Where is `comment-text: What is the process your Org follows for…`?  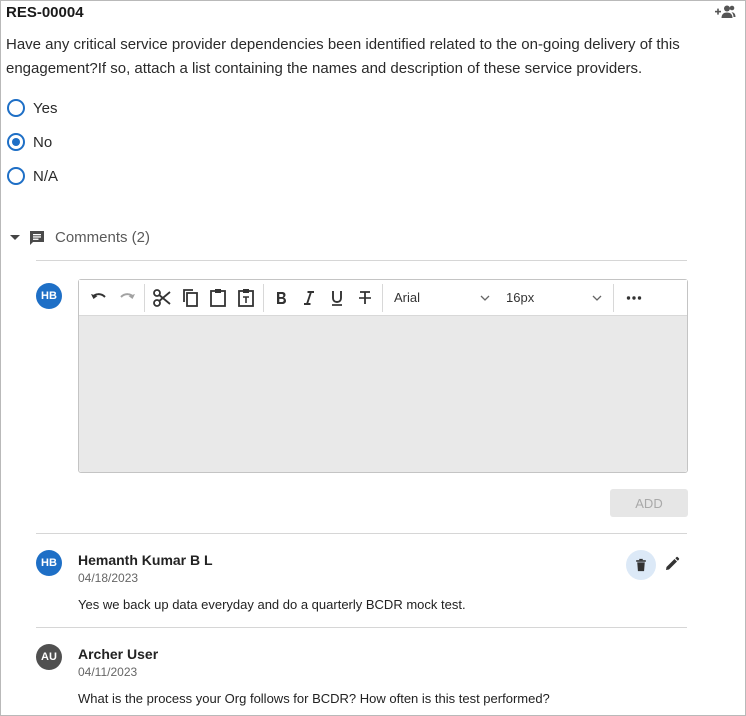
comment-text: What is the process your Org follows for… is located at coordinates (314, 698).